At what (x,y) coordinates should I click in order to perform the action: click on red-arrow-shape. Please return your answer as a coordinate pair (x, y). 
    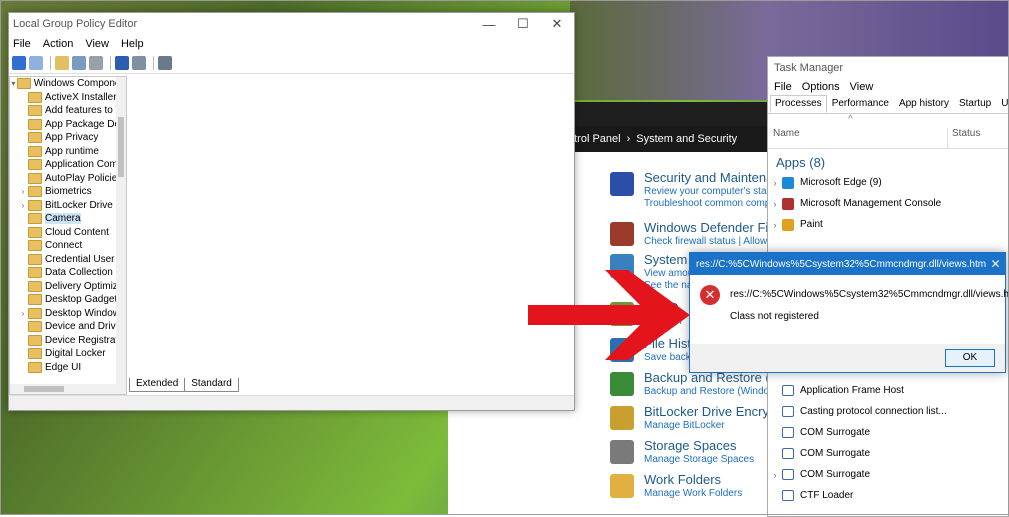
    Looking at the image, I should click on (609, 315).